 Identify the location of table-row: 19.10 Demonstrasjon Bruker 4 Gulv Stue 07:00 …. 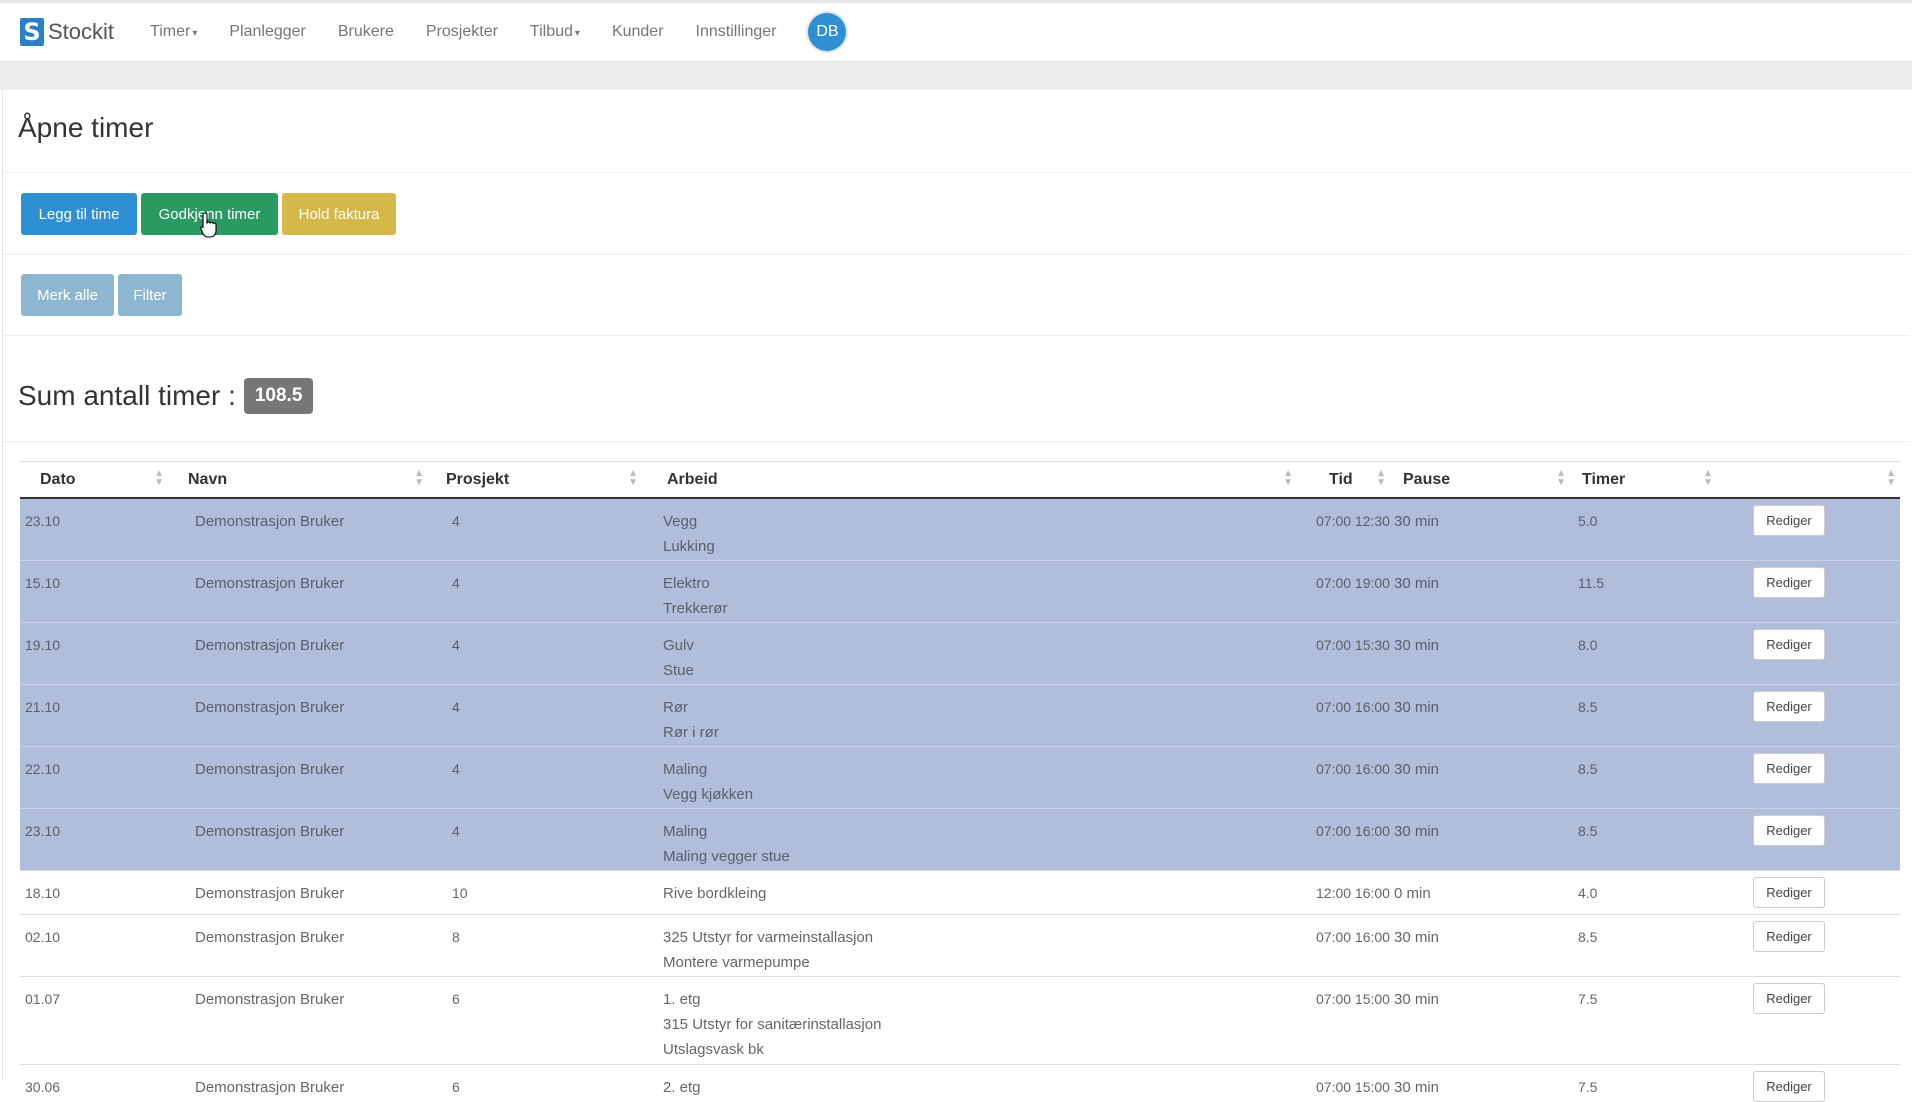
(960, 652).